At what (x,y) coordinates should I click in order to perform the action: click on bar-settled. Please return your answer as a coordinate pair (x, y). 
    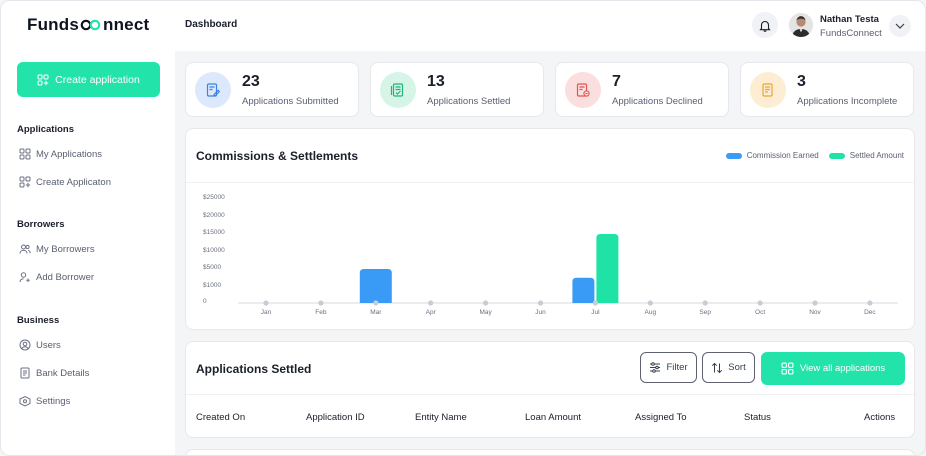
    Looking at the image, I should click on (607, 268).